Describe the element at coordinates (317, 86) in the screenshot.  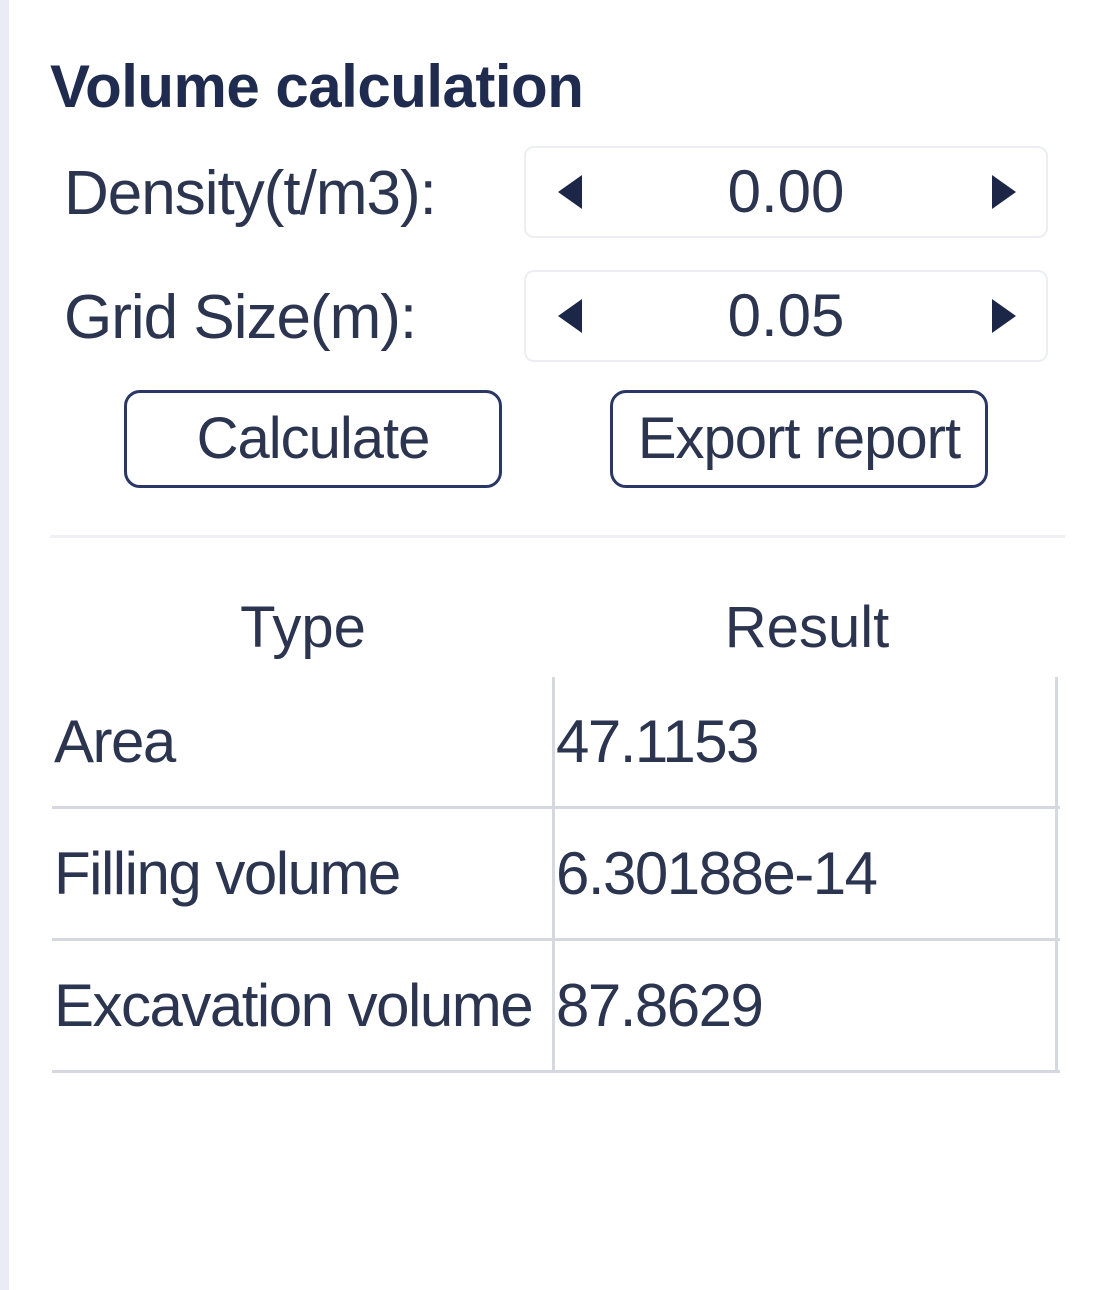
I see `panel-title: Volume calculation` at that location.